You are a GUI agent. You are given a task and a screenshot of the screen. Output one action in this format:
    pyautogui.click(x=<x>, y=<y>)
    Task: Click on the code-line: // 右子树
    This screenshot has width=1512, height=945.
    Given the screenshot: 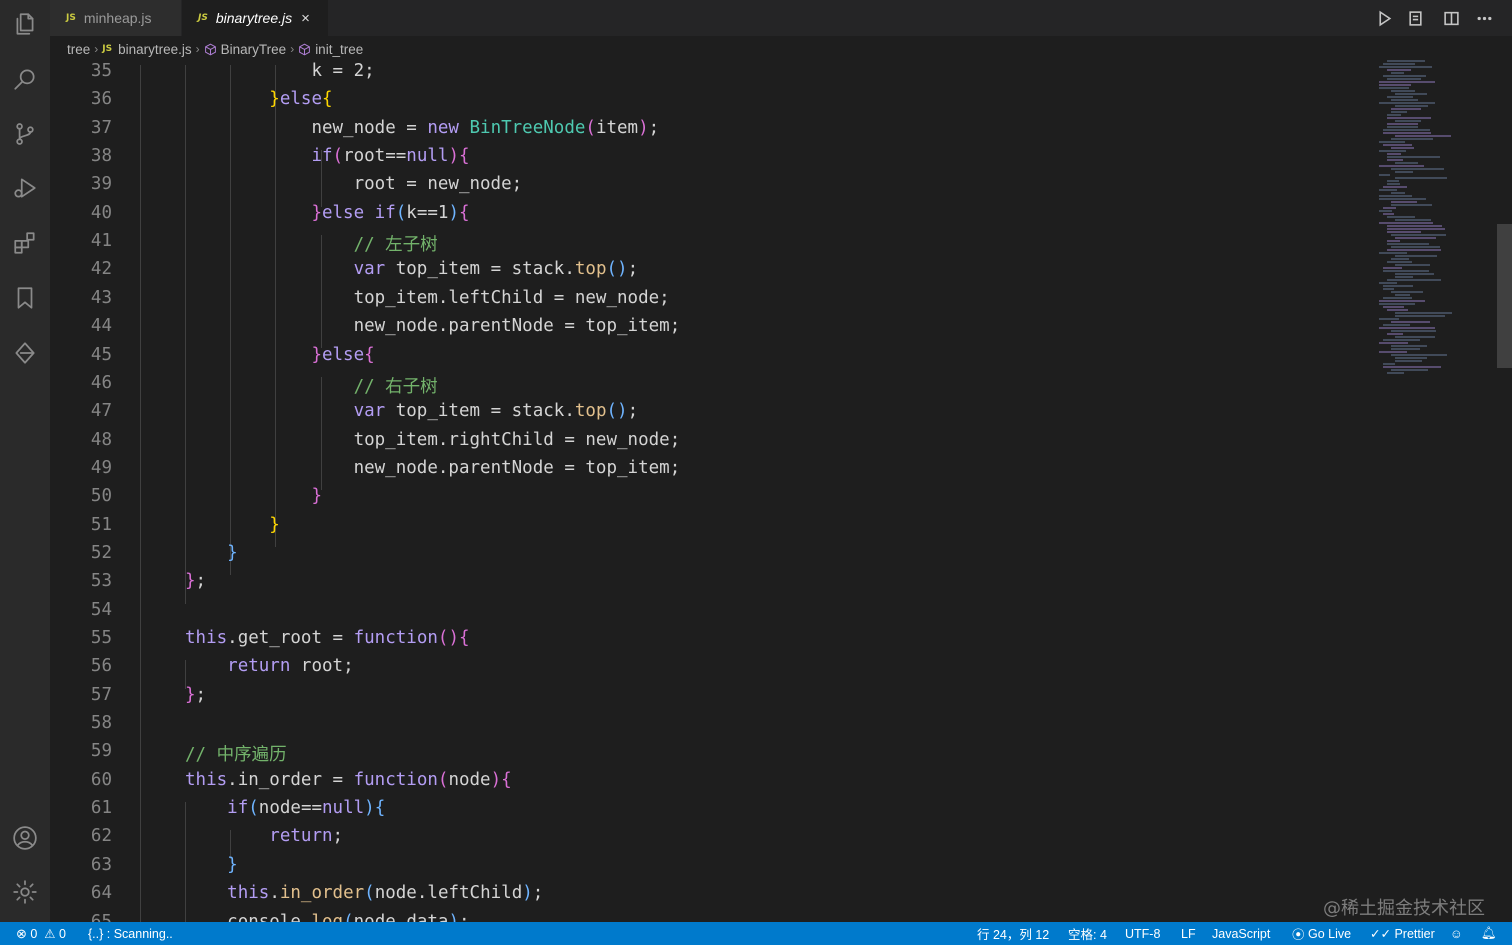 What is the action you would take?
    pyautogui.click(x=311, y=385)
    